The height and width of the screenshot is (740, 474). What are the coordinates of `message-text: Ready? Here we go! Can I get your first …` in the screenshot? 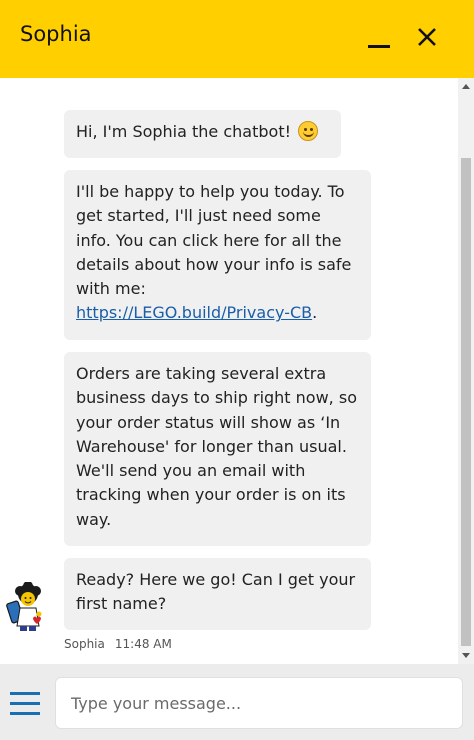 It's located at (216, 592).